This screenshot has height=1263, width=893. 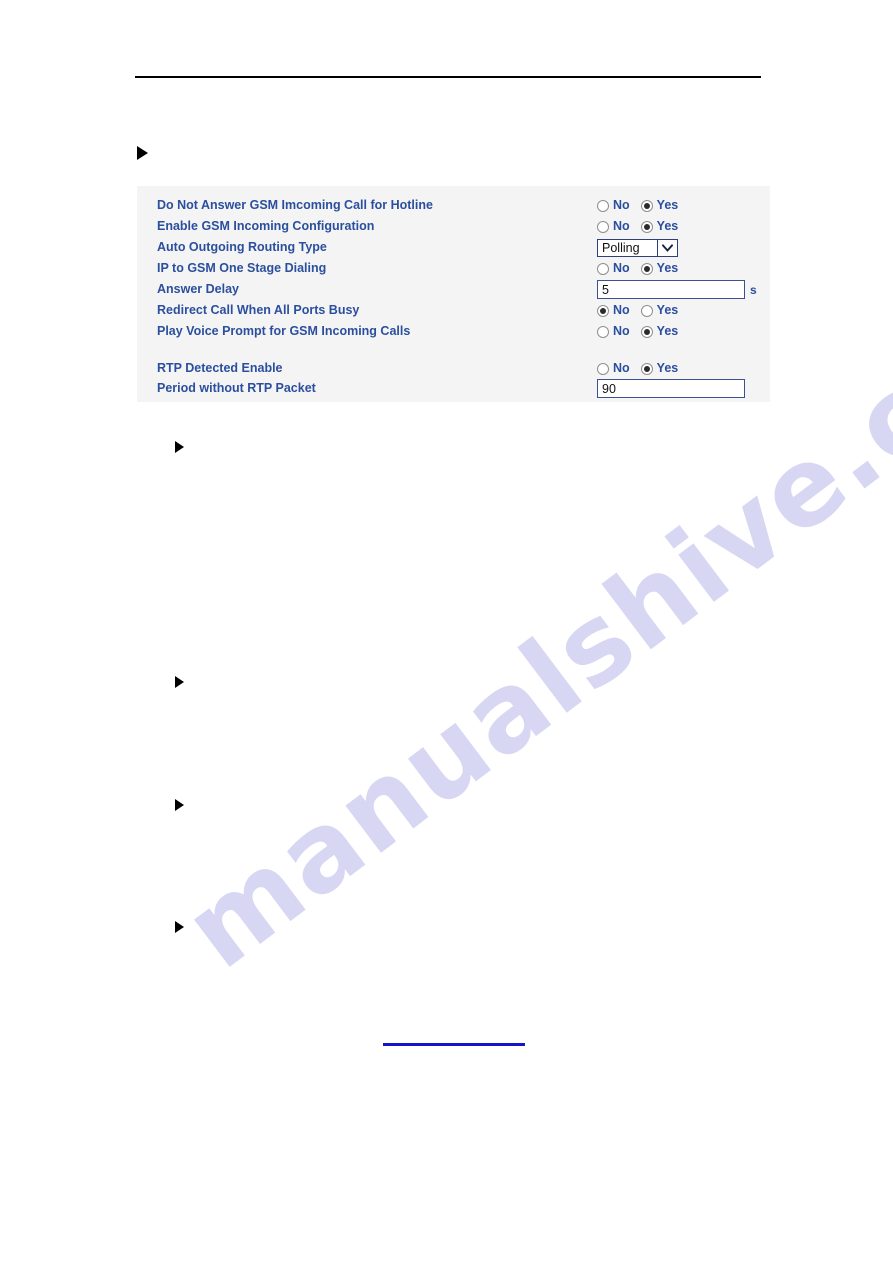 What do you see at coordinates (621, 247) in the screenshot?
I see `select-value: Polling` at bounding box center [621, 247].